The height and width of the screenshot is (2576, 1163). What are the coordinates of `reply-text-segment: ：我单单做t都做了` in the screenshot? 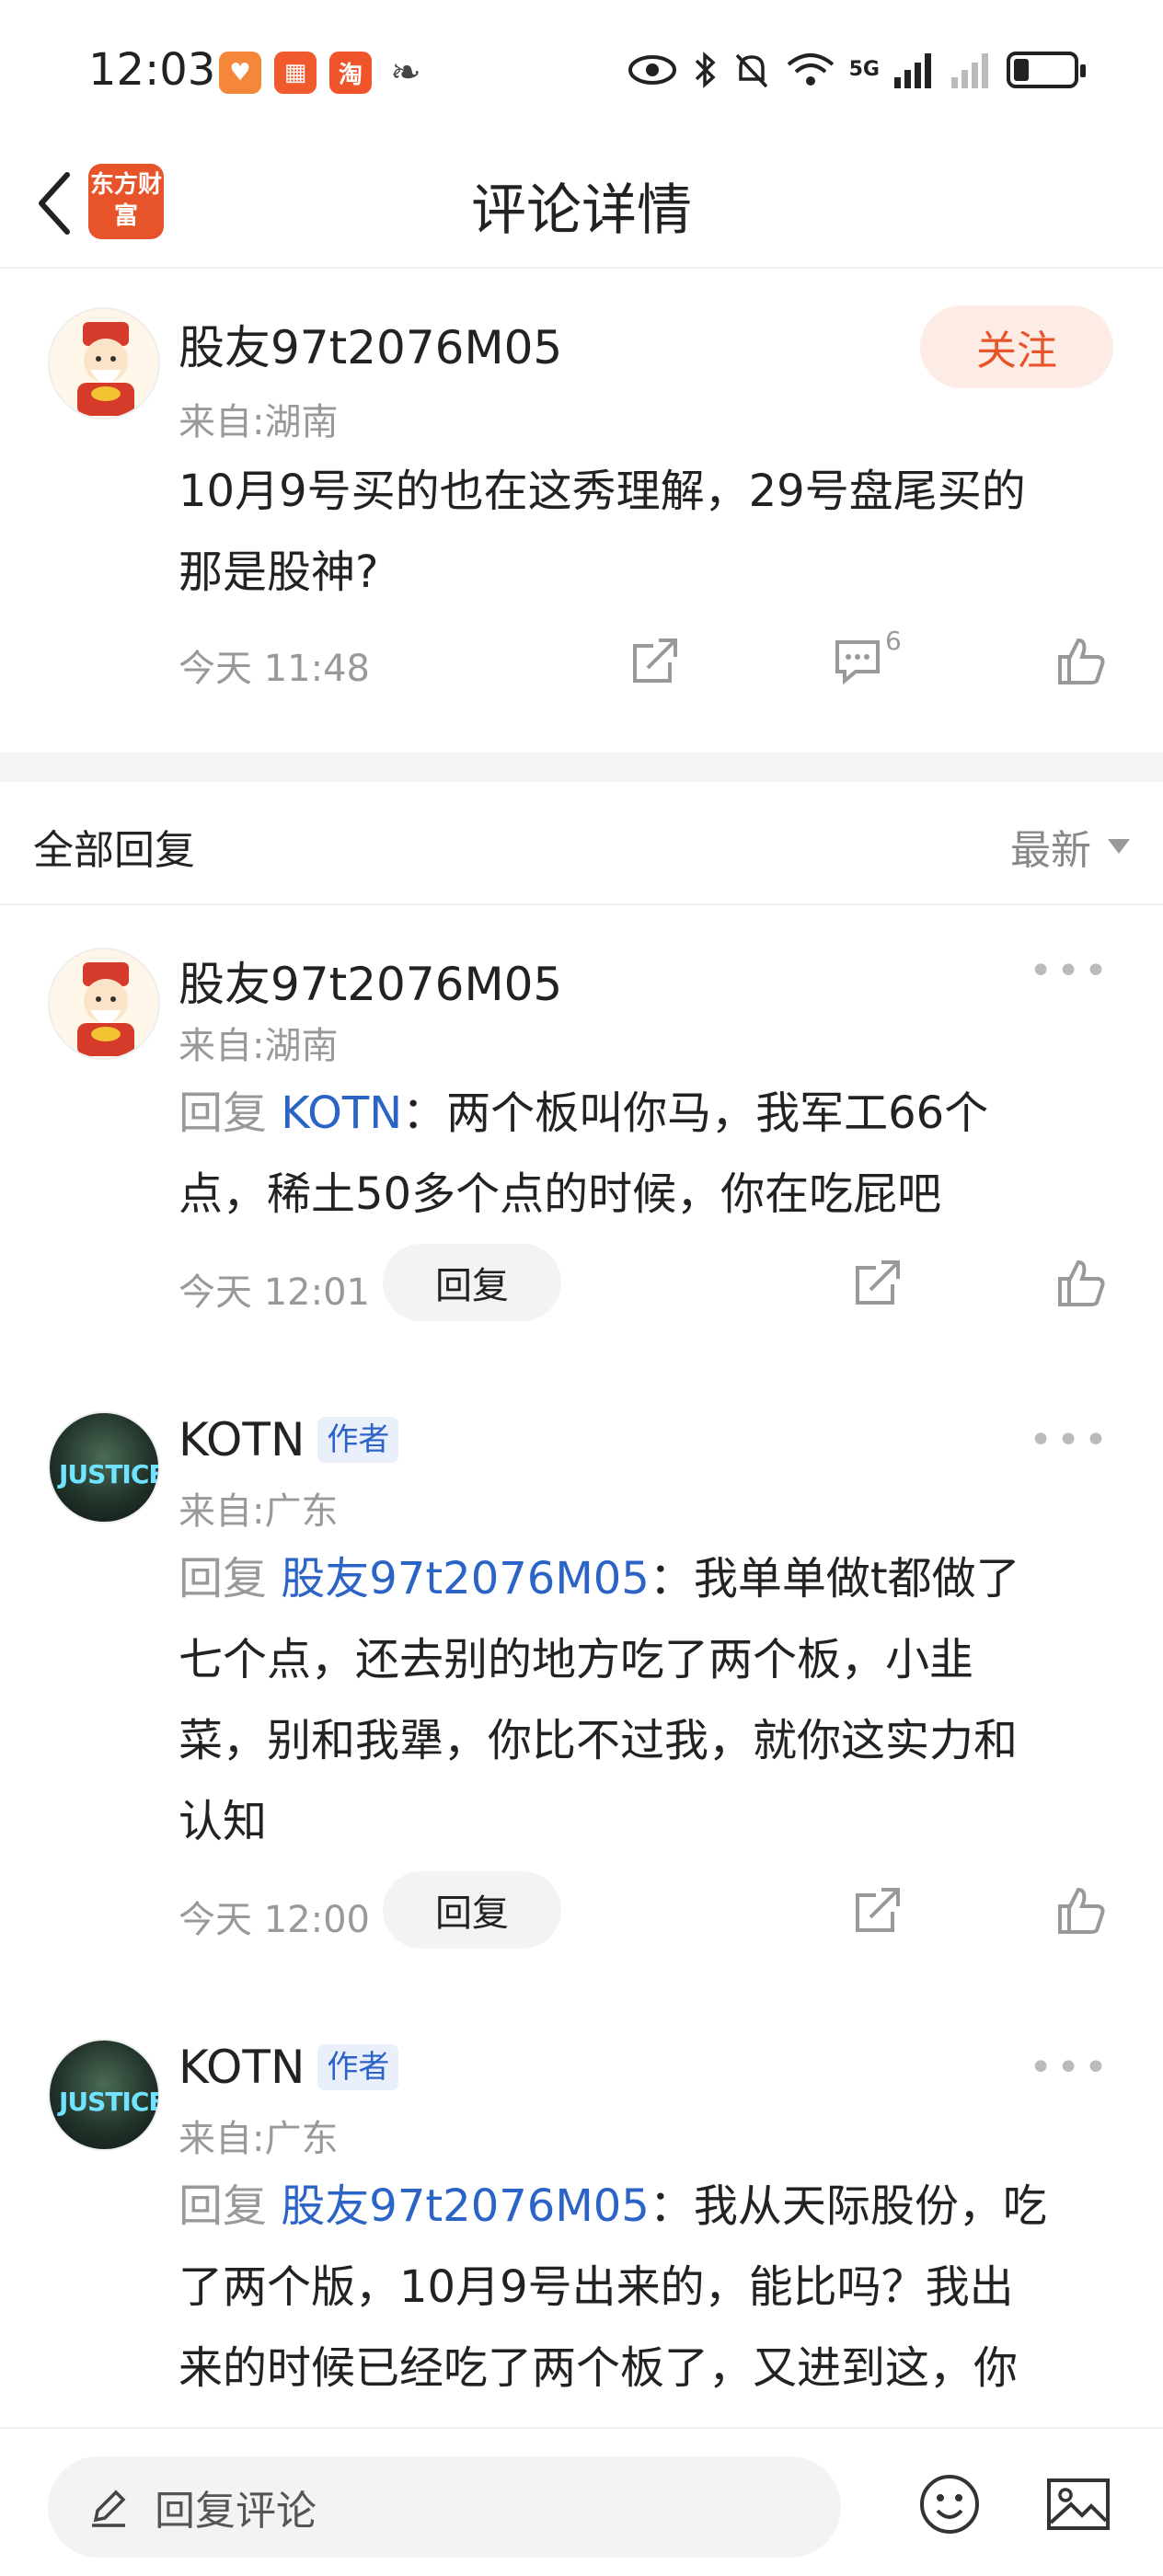 It's located at (834, 1578).